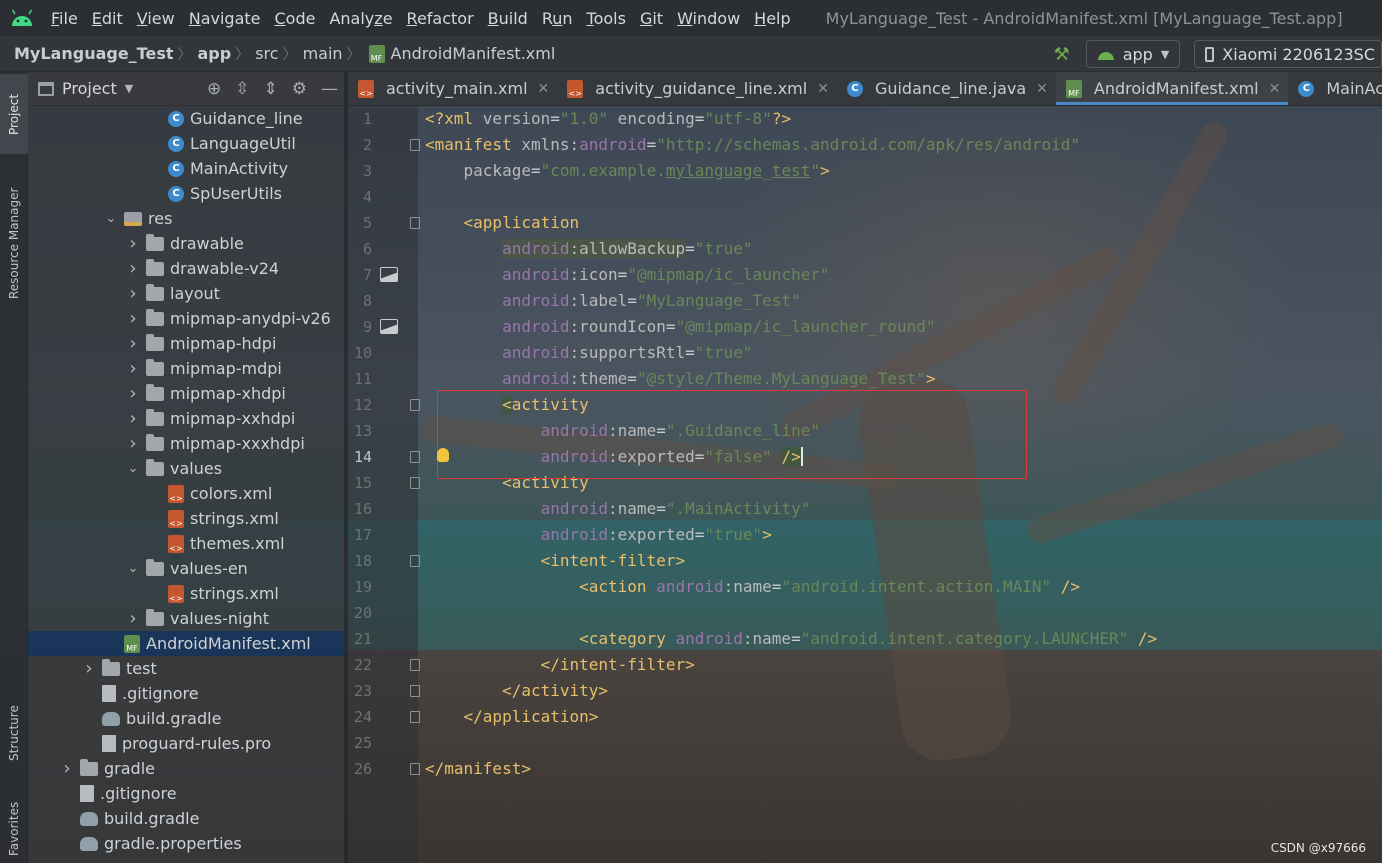 The image size is (1382, 863). Describe the element at coordinates (186, 318) in the screenshot. I see `tree-item: › mipmap-anydpi-v26` at that location.